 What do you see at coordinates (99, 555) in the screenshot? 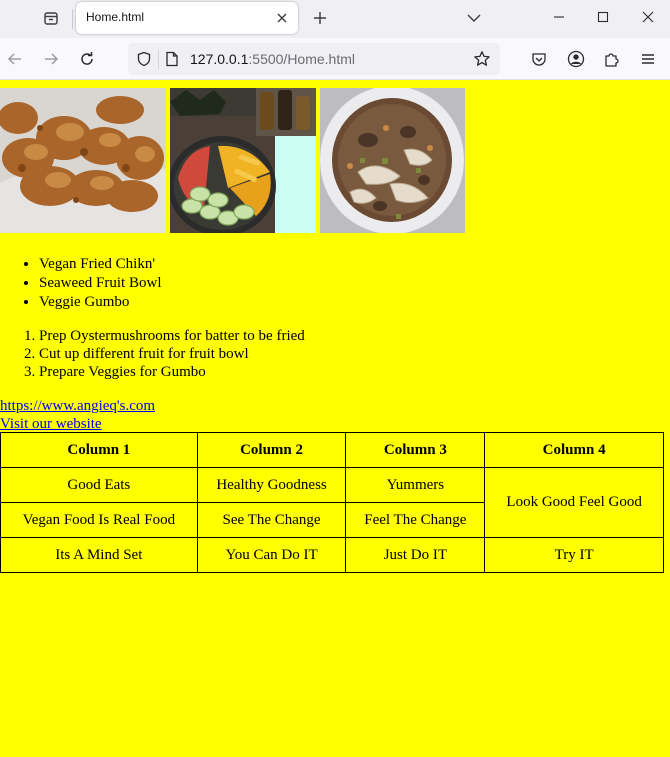
I see `table-cell: Its A Mind Set` at bounding box center [99, 555].